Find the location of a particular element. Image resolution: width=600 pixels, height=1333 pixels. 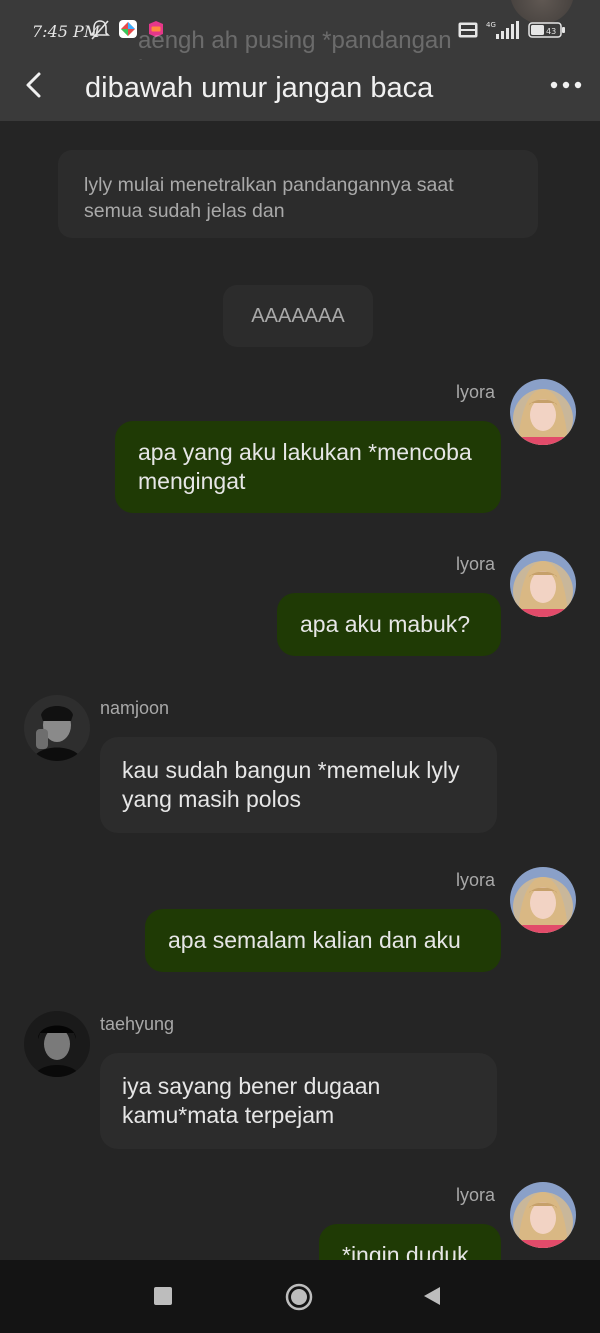

outgoing-bubble: *ingin duduk is located at coordinates (410, 1242).